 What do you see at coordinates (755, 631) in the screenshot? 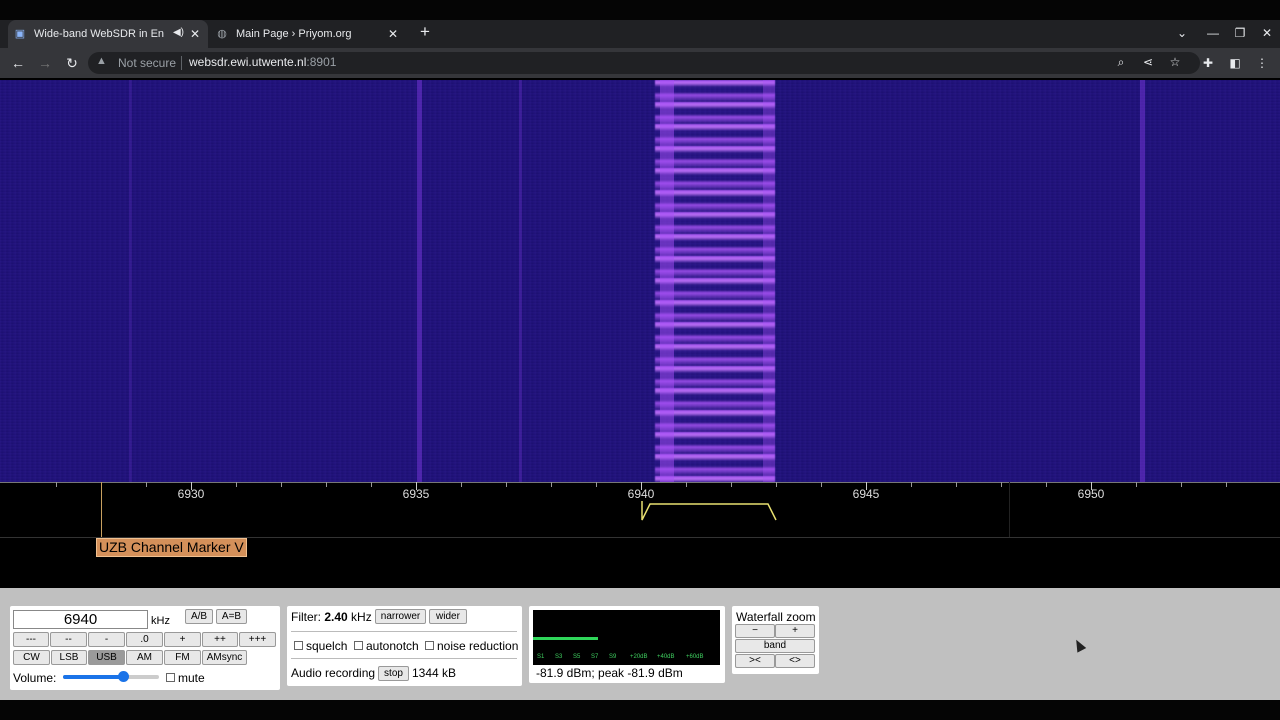
I see `zoom-out-button: −` at bounding box center [755, 631].